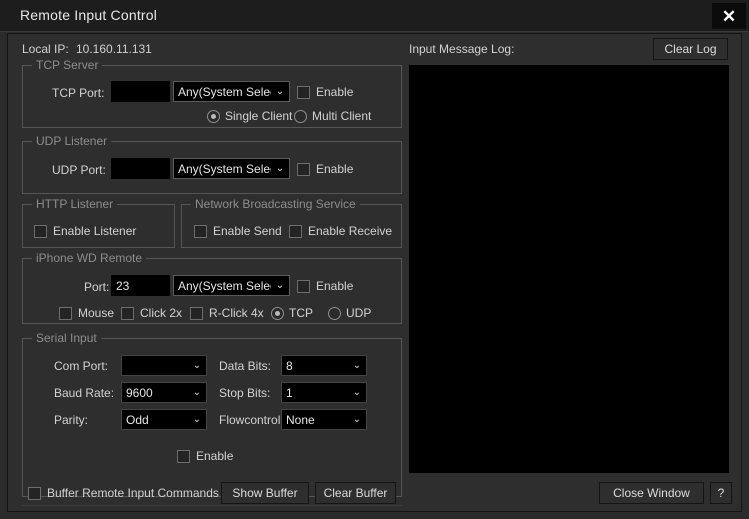 The height and width of the screenshot is (519, 749). I want to click on broadcast-enable-send-checkbox: Enable Send, so click(238, 231).